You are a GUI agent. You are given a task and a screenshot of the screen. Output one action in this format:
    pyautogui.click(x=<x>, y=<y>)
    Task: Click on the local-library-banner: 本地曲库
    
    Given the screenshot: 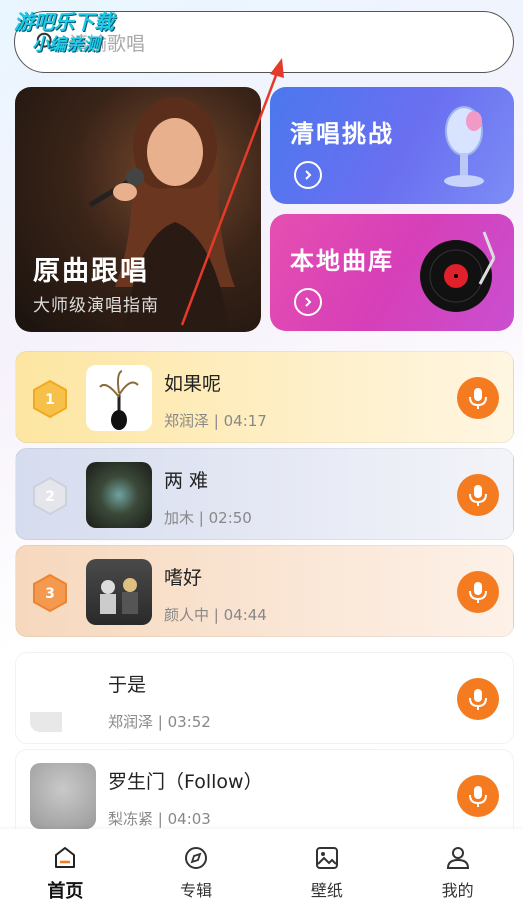 What is the action you would take?
    pyautogui.click(x=392, y=272)
    